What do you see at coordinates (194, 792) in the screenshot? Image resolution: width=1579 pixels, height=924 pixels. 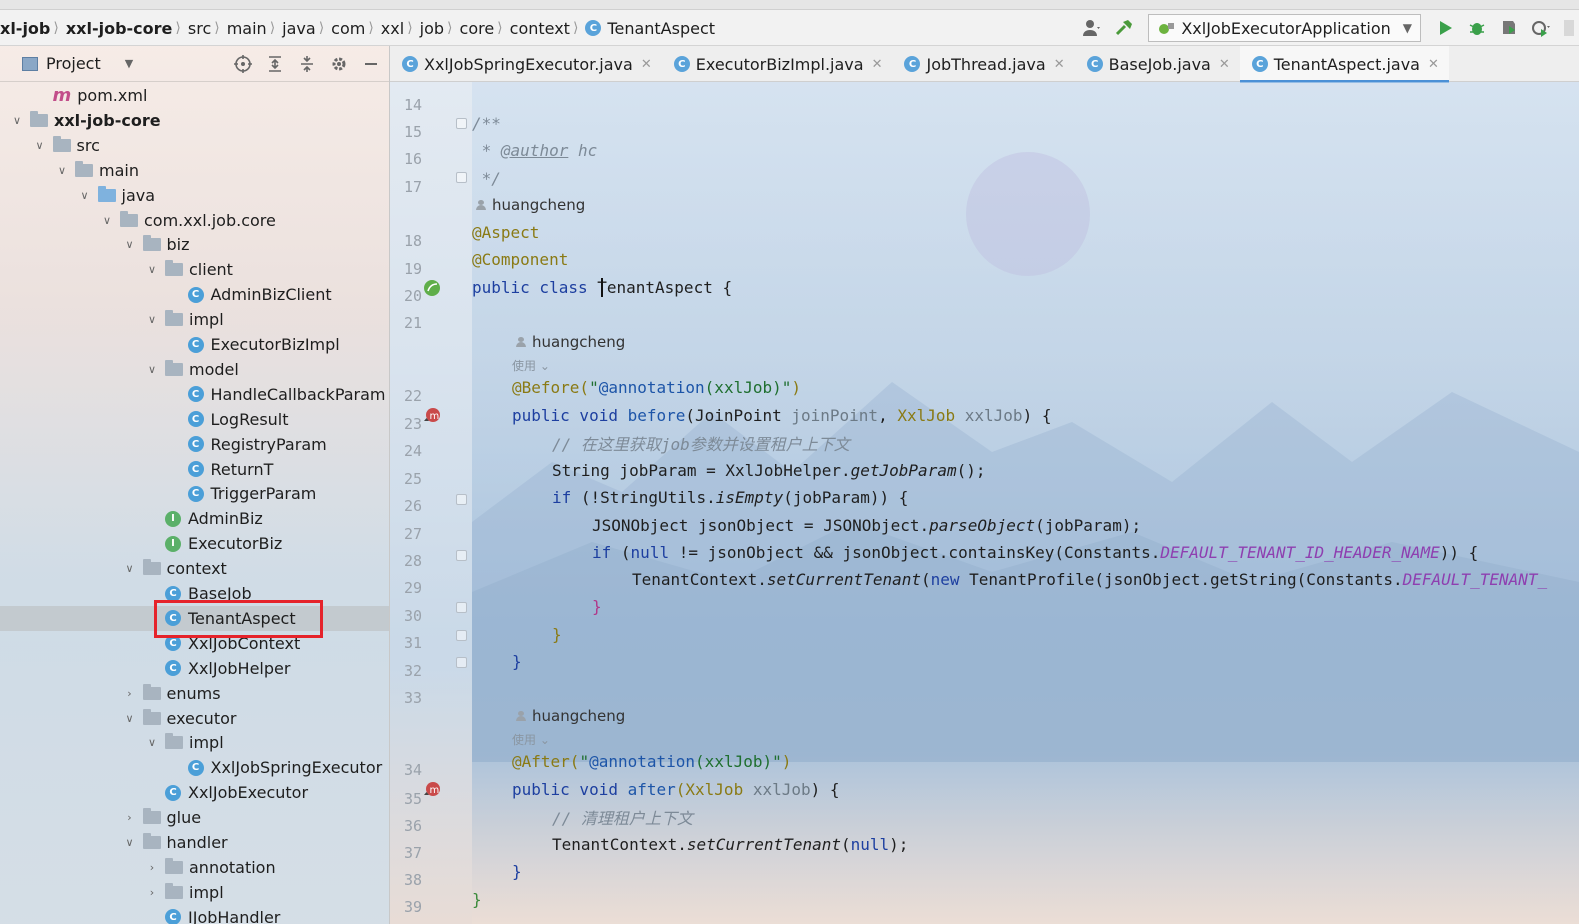 I see `tree-item-xxljobexecutor: C XxlJobExecutor` at bounding box center [194, 792].